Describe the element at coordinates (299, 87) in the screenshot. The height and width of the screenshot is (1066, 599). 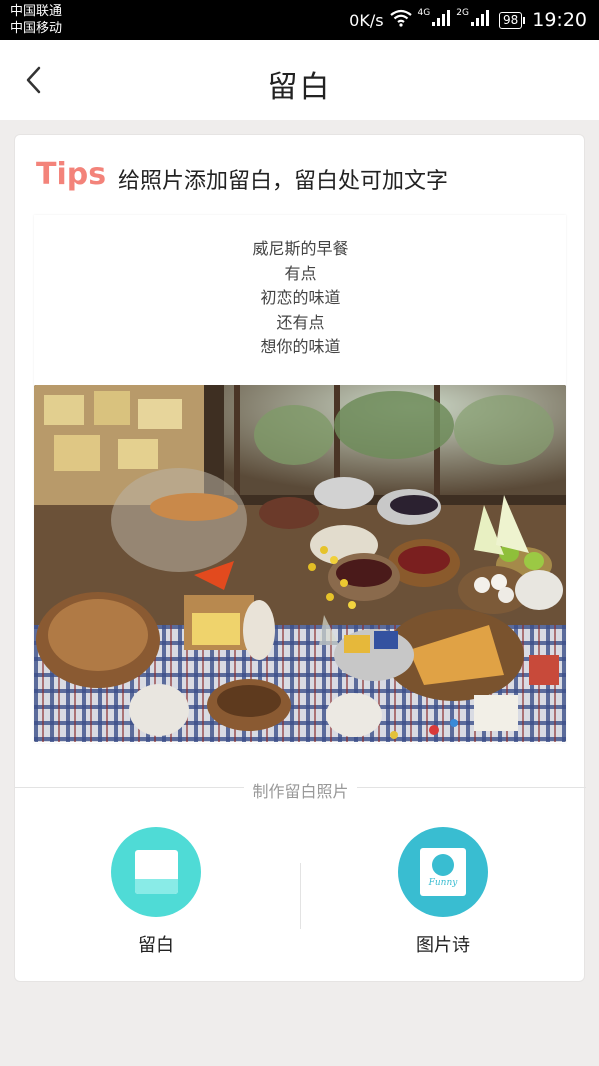
I see `page-title: 留白` at that location.